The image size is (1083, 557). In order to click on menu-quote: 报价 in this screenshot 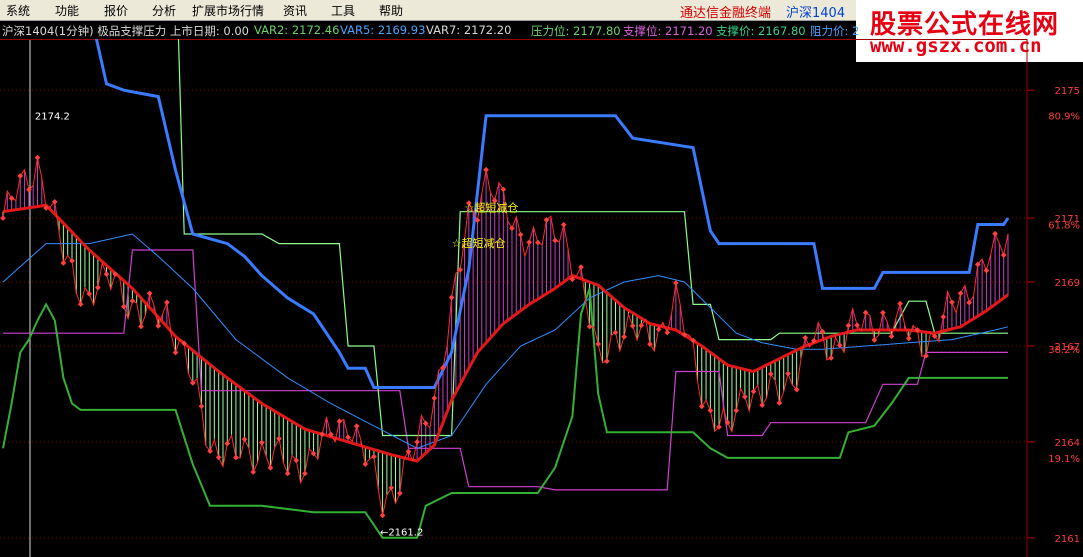, I will do `click(116, 10)`.